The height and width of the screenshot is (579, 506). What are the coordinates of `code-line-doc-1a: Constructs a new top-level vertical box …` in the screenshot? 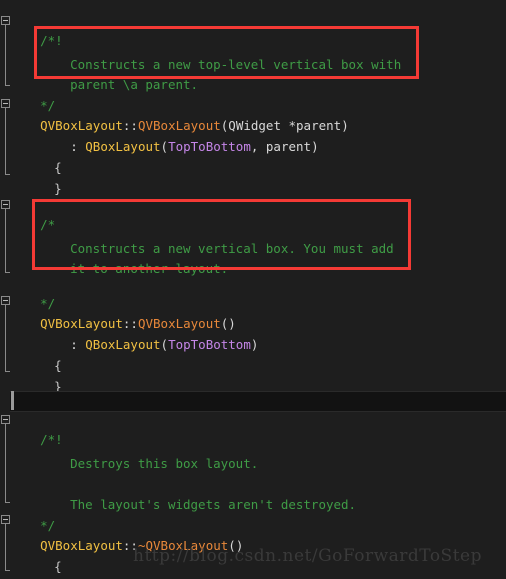 It's located at (220, 53).